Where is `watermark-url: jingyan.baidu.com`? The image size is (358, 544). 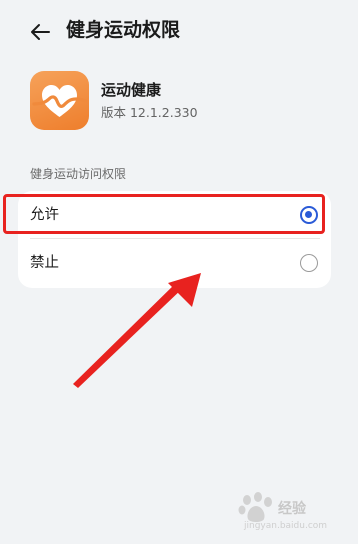
watermark-url: jingyan.baidu.com is located at coordinates (286, 526).